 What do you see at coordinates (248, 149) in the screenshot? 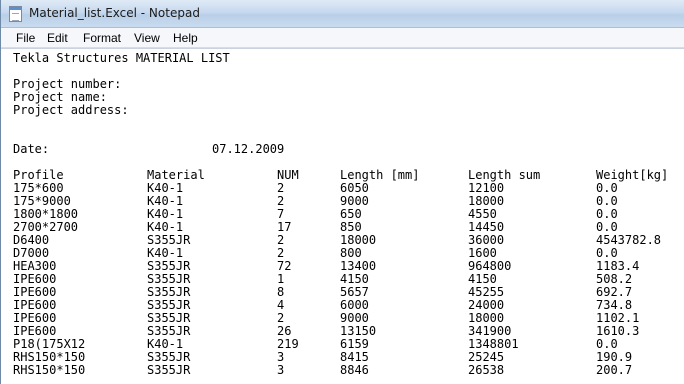
I see `date-value: 07.12.2009` at bounding box center [248, 149].